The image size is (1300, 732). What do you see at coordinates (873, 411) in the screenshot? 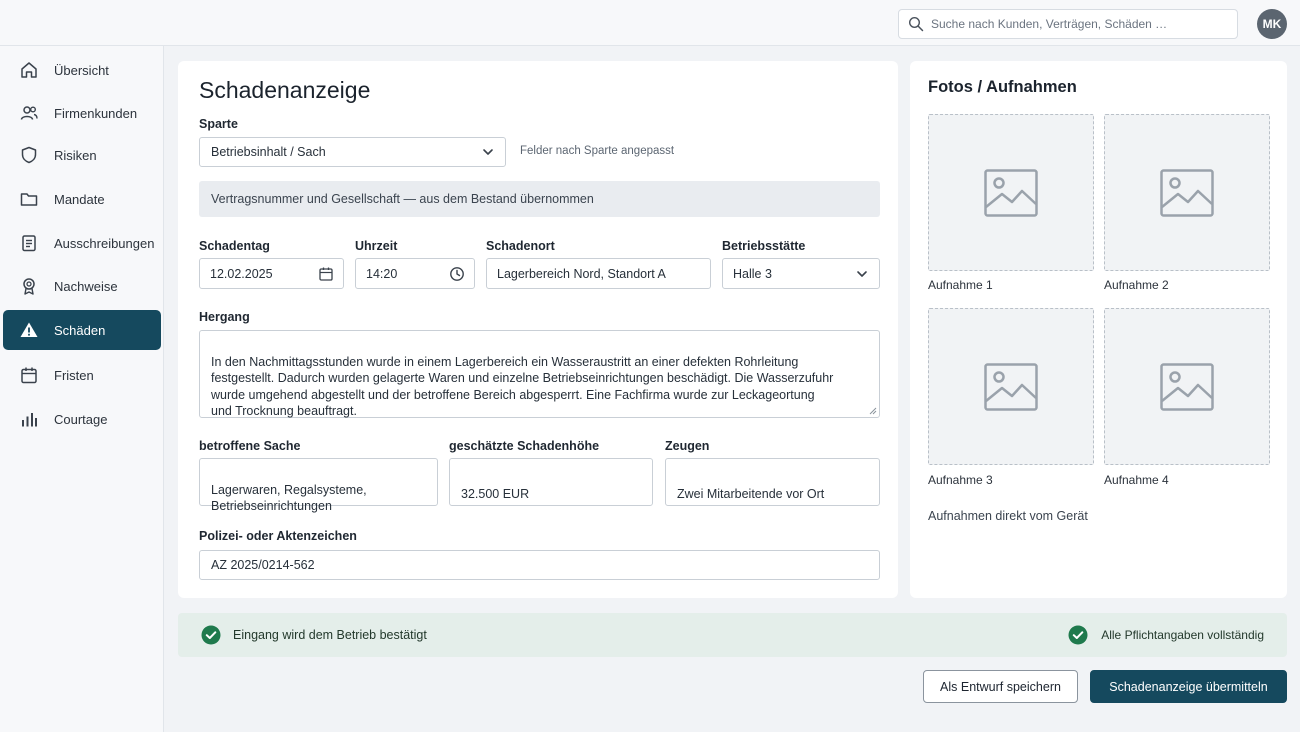
I see `resize-handle-icon` at bounding box center [873, 411].